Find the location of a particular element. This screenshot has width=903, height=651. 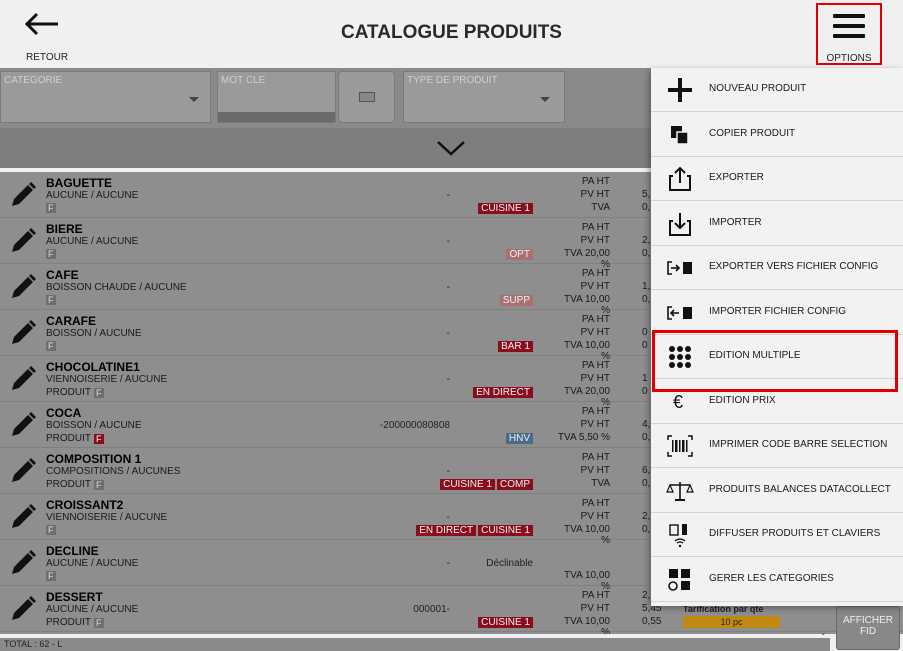

menu-item-barcode: IMPRIMER CODE BARRE SELECTION is located at coordinates (777, 446).